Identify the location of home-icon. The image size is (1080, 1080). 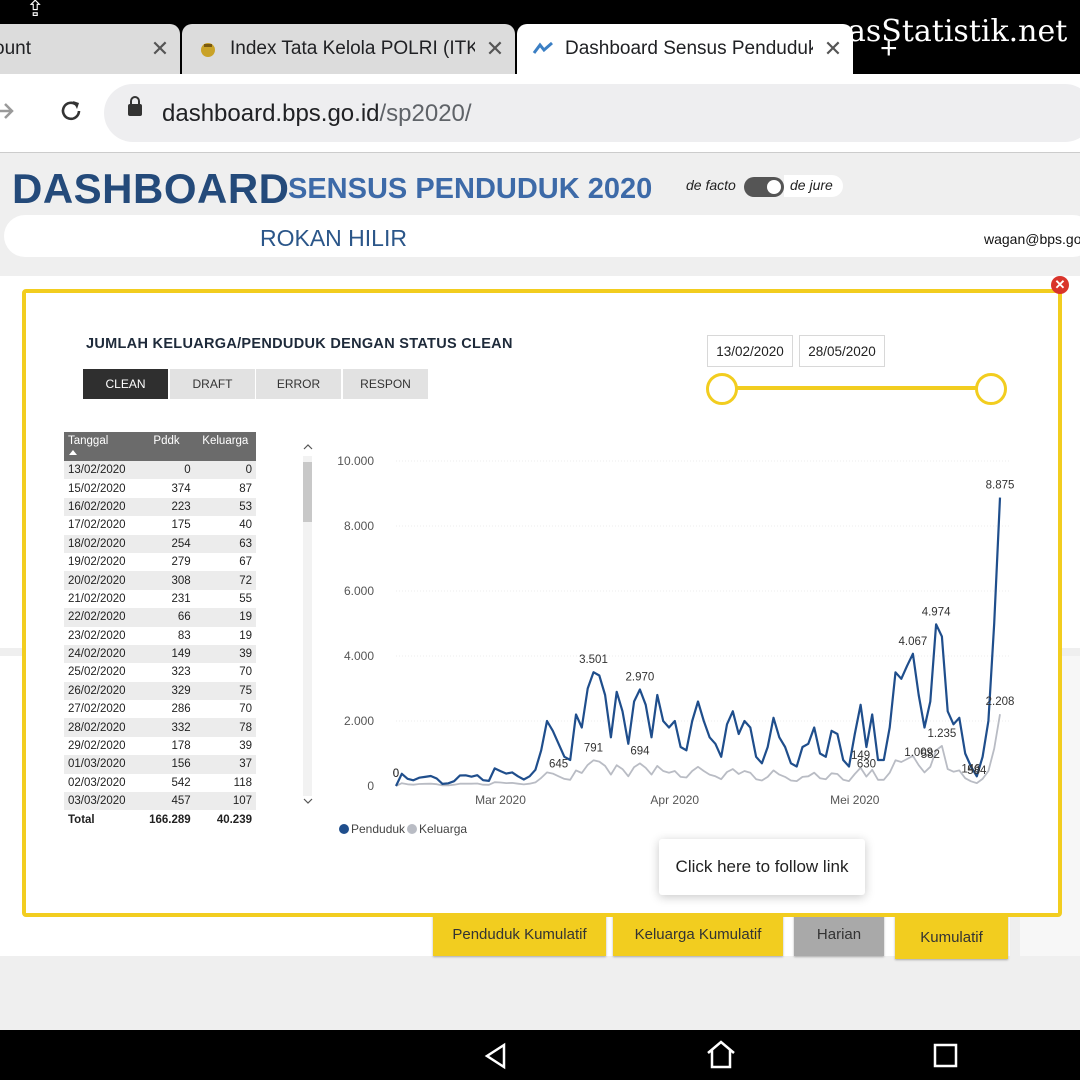
(721, 1054).